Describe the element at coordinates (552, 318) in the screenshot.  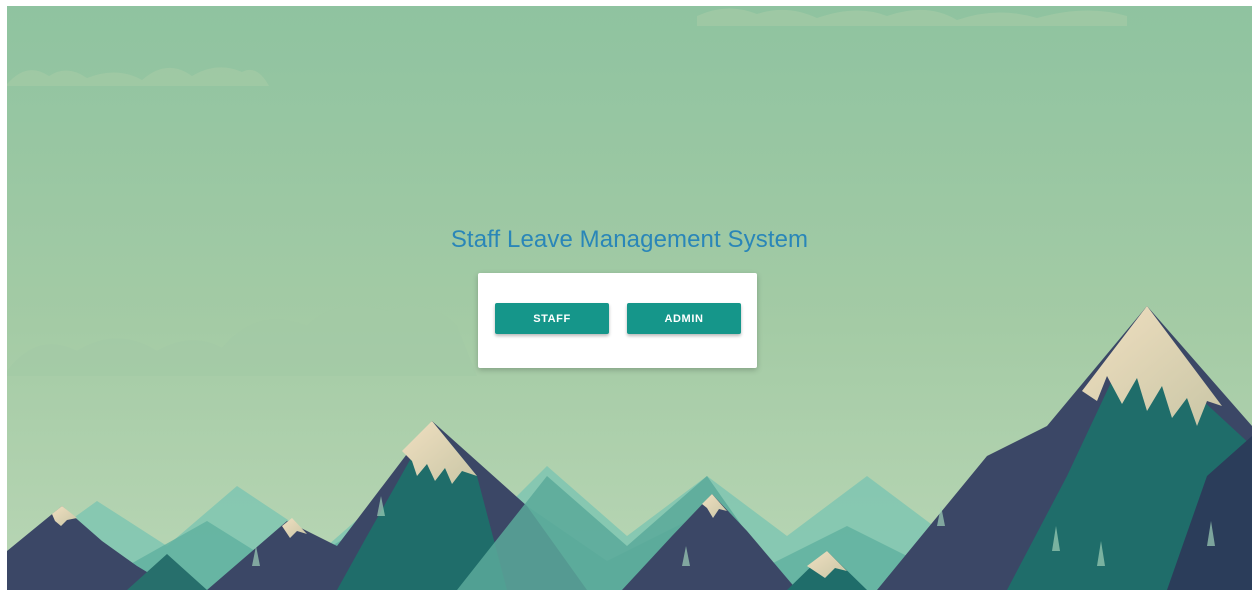
I see `staff-button: STAFF` at that location.